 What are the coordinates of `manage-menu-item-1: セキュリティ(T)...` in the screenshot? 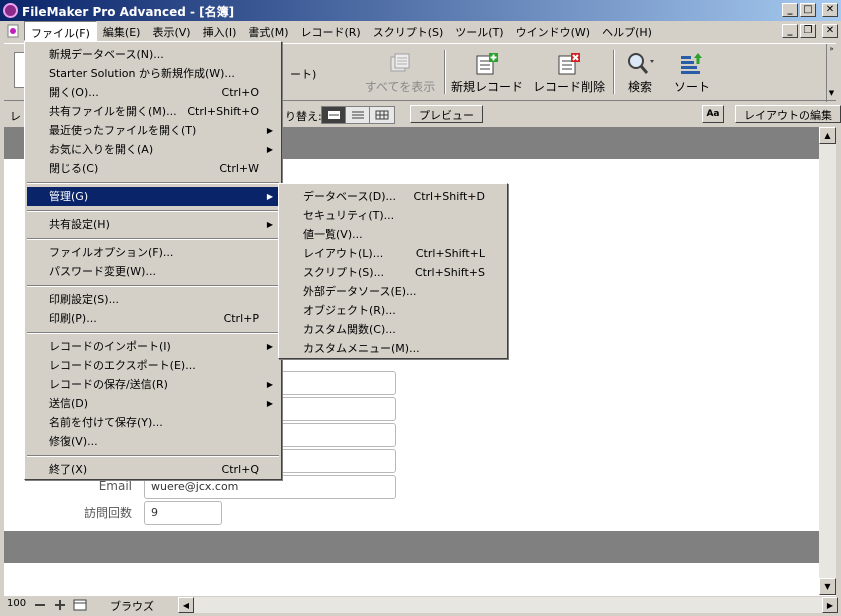 It's located at (393, 215).